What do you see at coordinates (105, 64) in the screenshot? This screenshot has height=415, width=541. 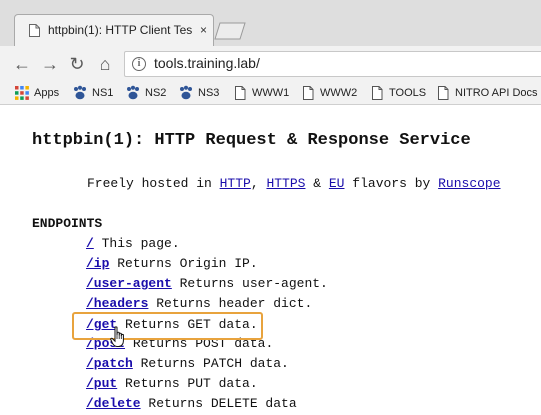 I see `home-button: ⌂` at bounding box center [105, 64].